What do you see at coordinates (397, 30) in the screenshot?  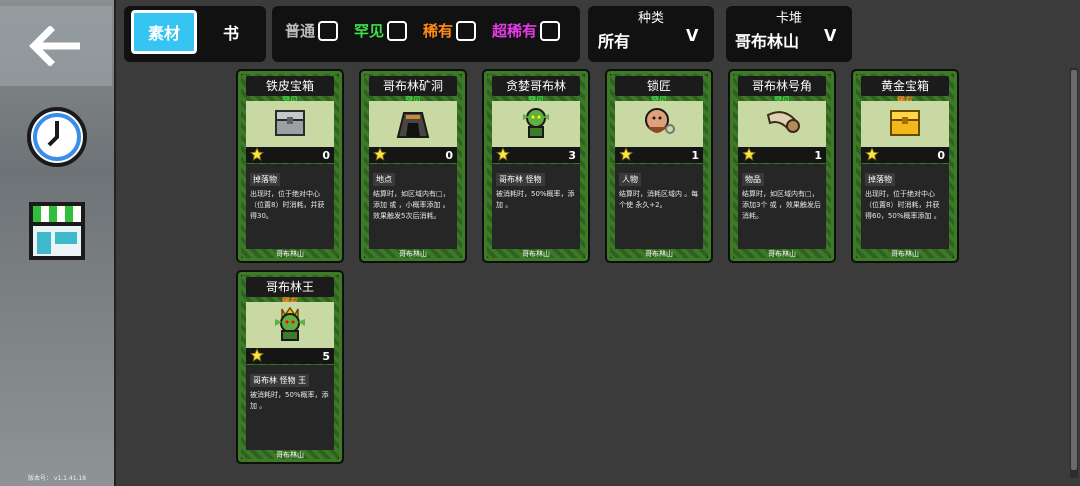 I see `filter-uncommon-checkbox` at bounding box center [397, 30].